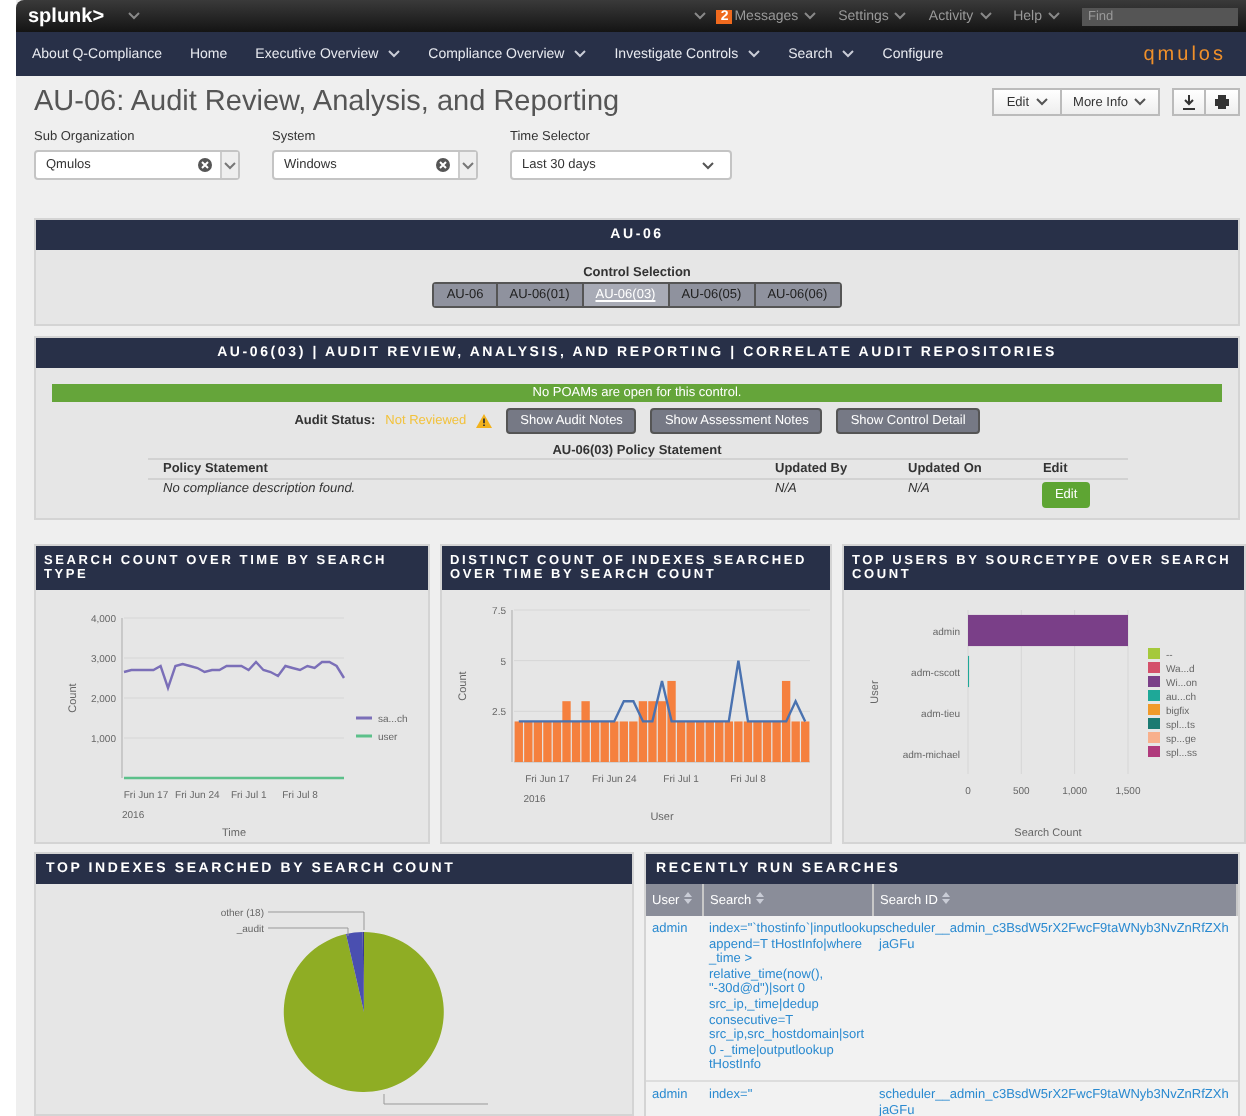 The image size is (1246, 1116). Describe the element at coordinates (1222, 102) in the screenshot. I see `print-button` at that location.